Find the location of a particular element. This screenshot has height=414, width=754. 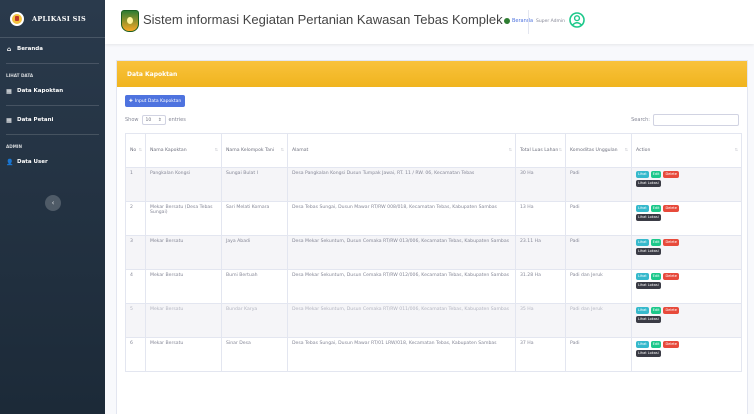

entries-label: entries is located at coordinates (177, 120).